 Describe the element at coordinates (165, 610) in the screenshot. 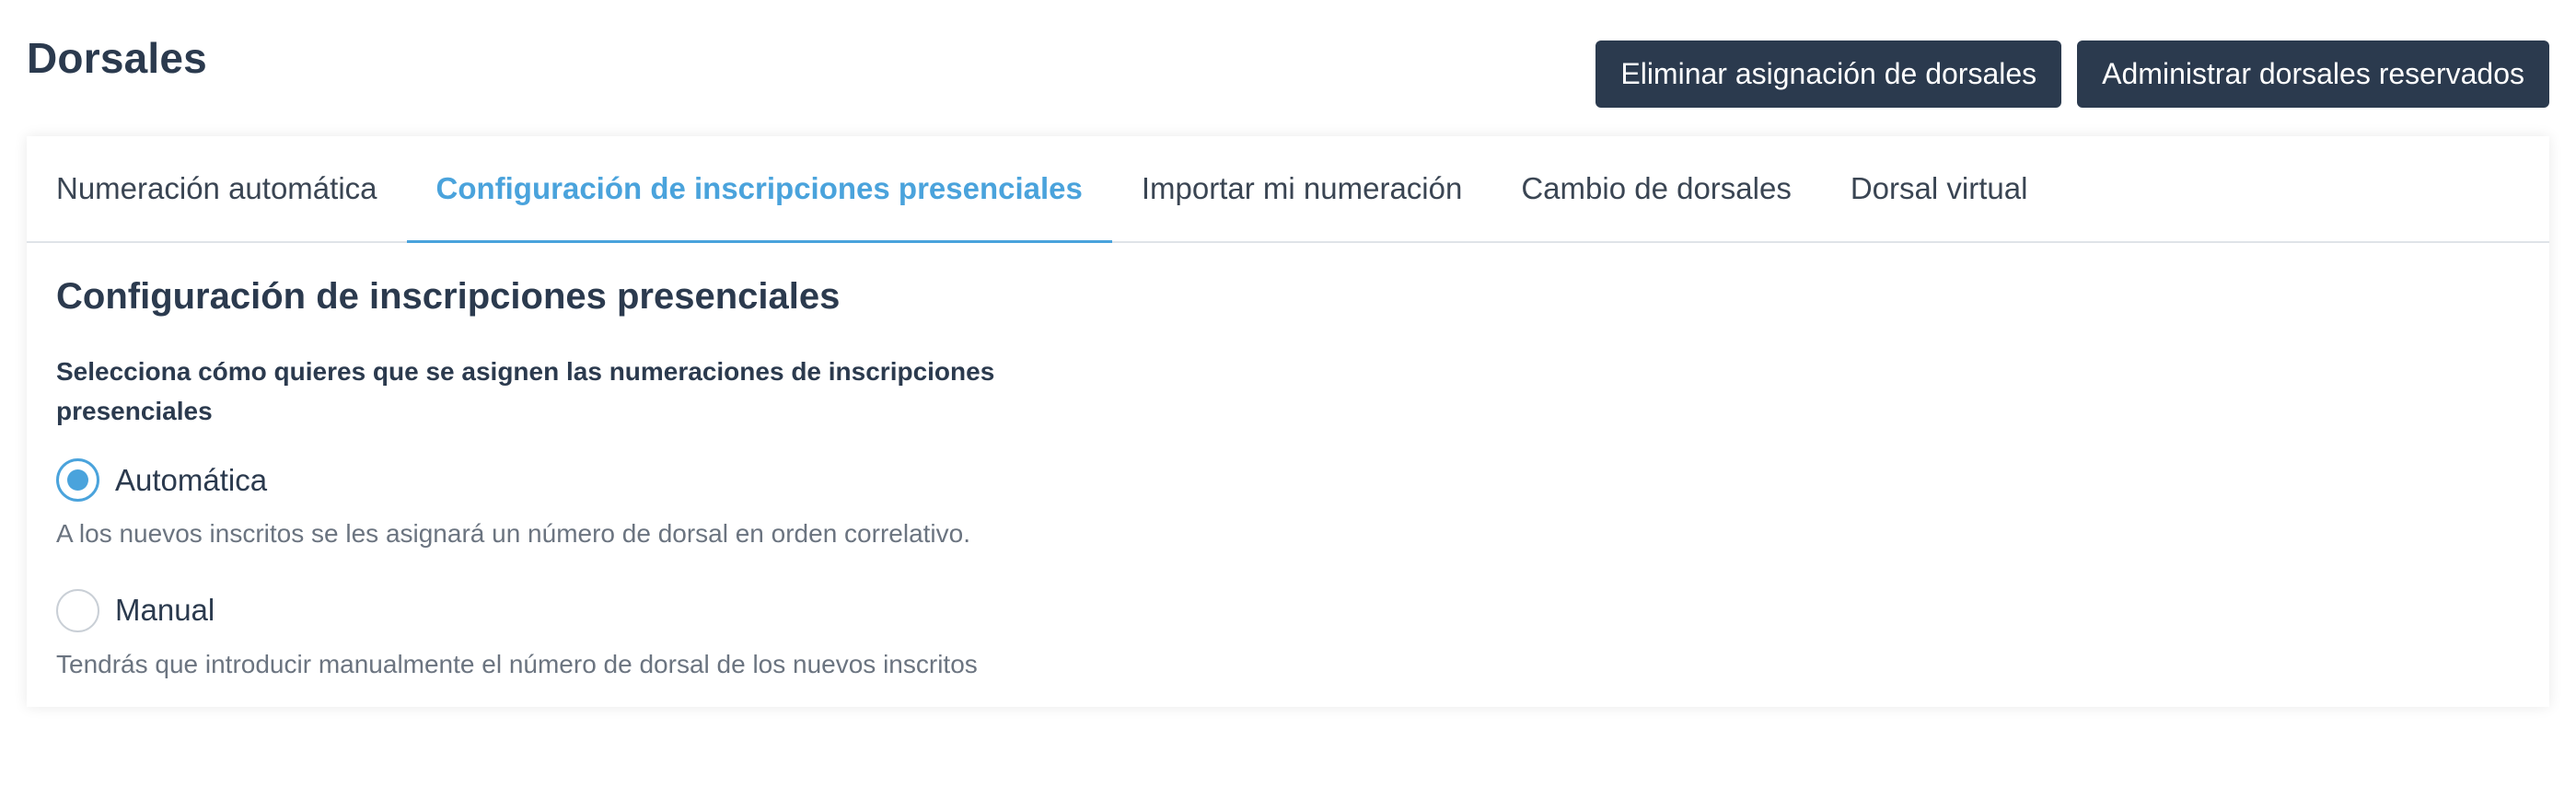

I see `option-manual-label: Manual` at that location.